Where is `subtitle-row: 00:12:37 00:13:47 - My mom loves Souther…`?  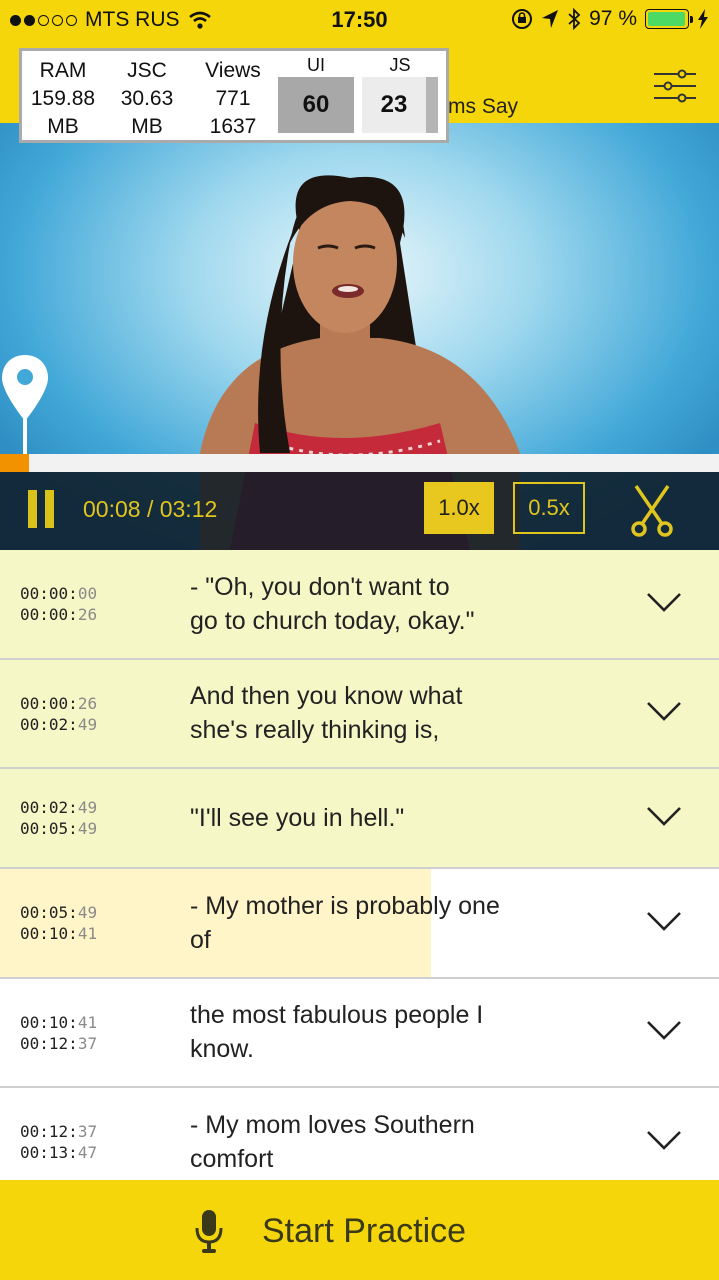 subtitle-row: 00:12:37 00:13:47 - My mom loves Souther… is located at coordinates (359, 1134).